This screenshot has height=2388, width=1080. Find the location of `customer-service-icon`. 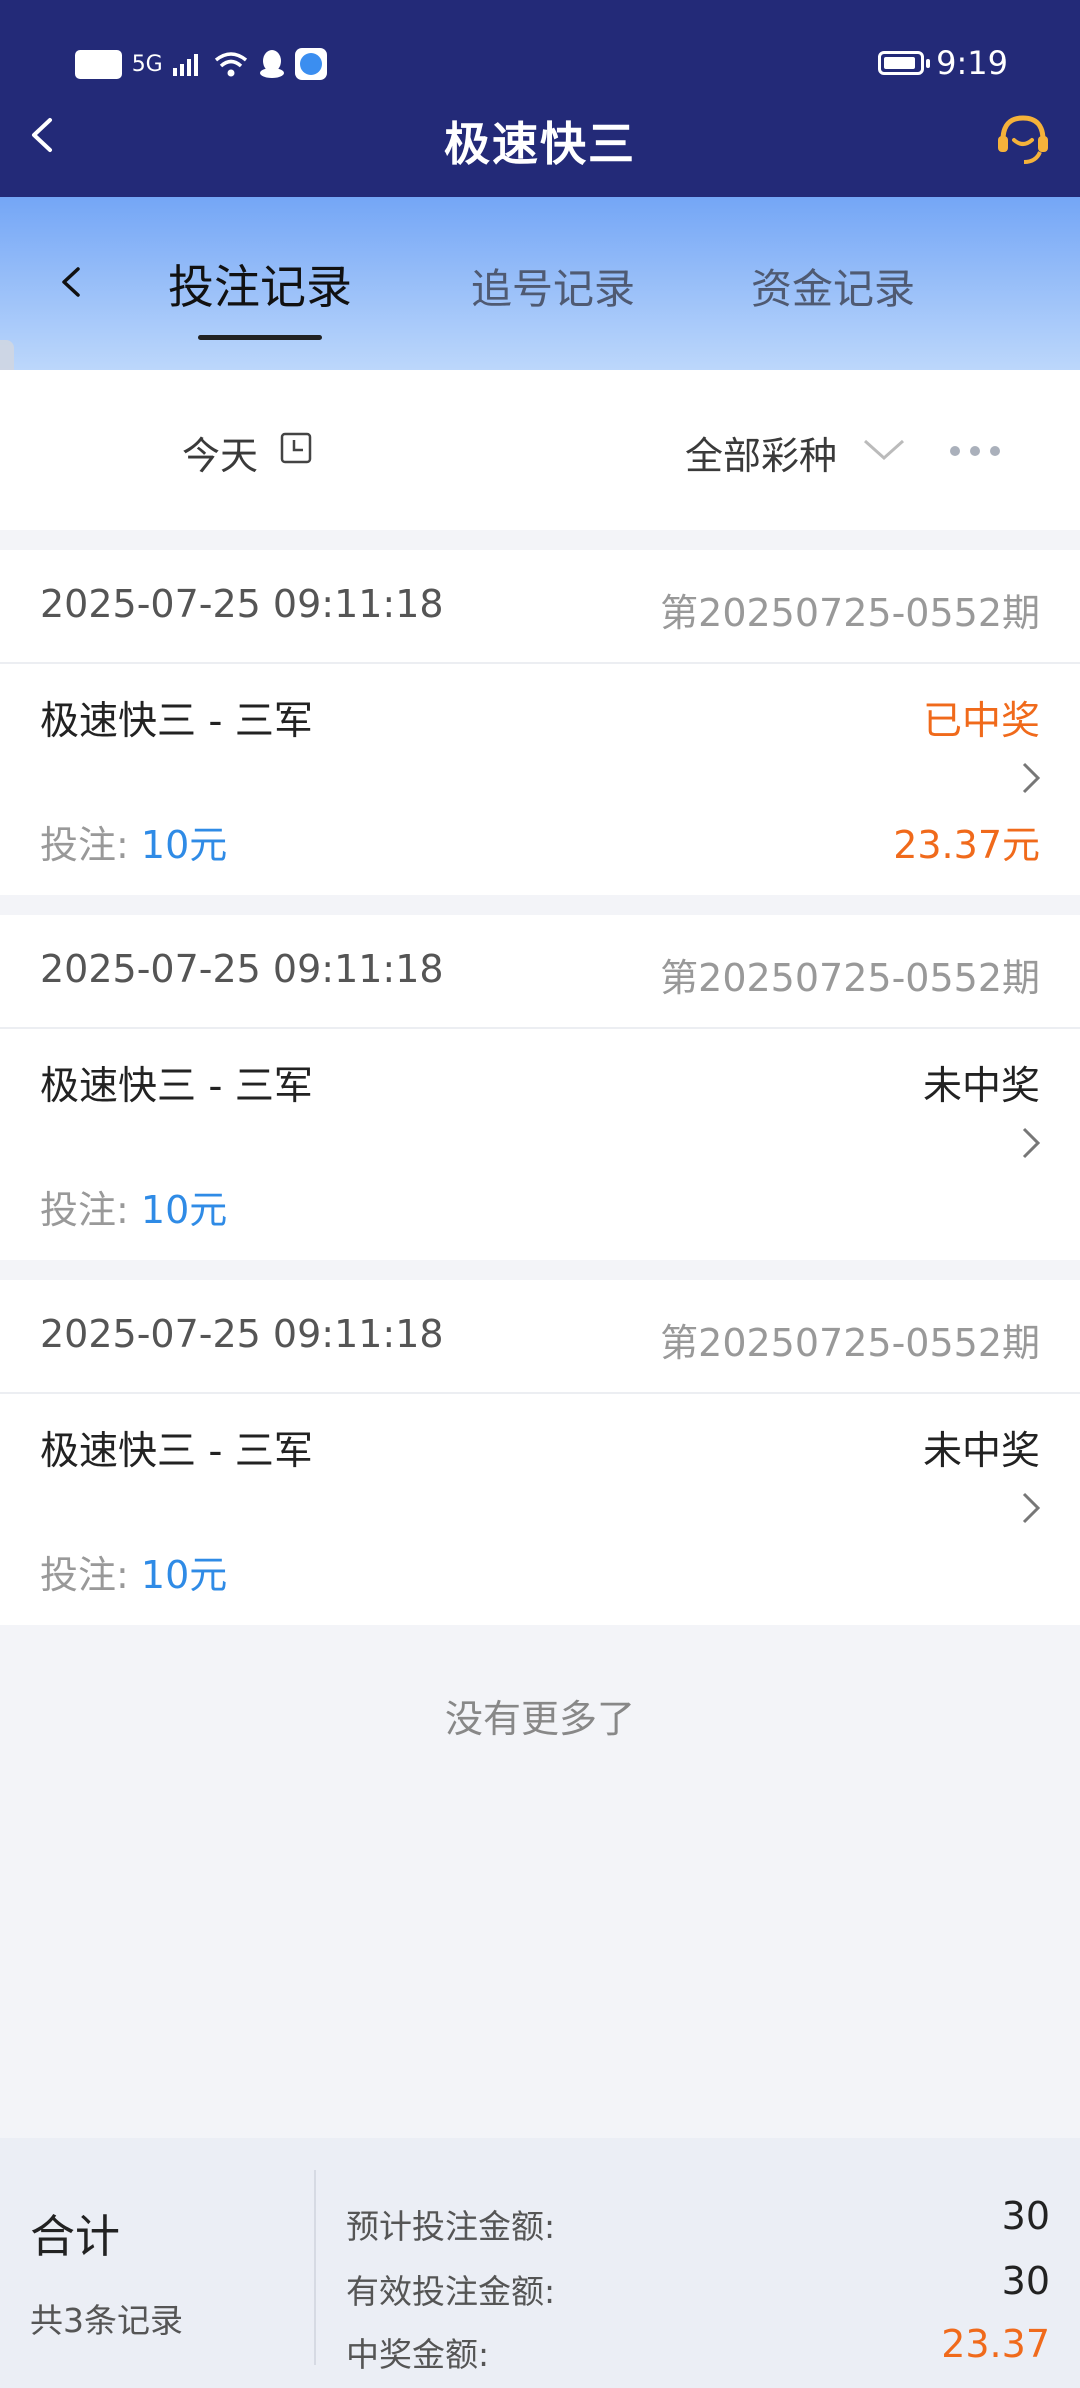

customer-service-icon is located at coordinates (1023, 139).